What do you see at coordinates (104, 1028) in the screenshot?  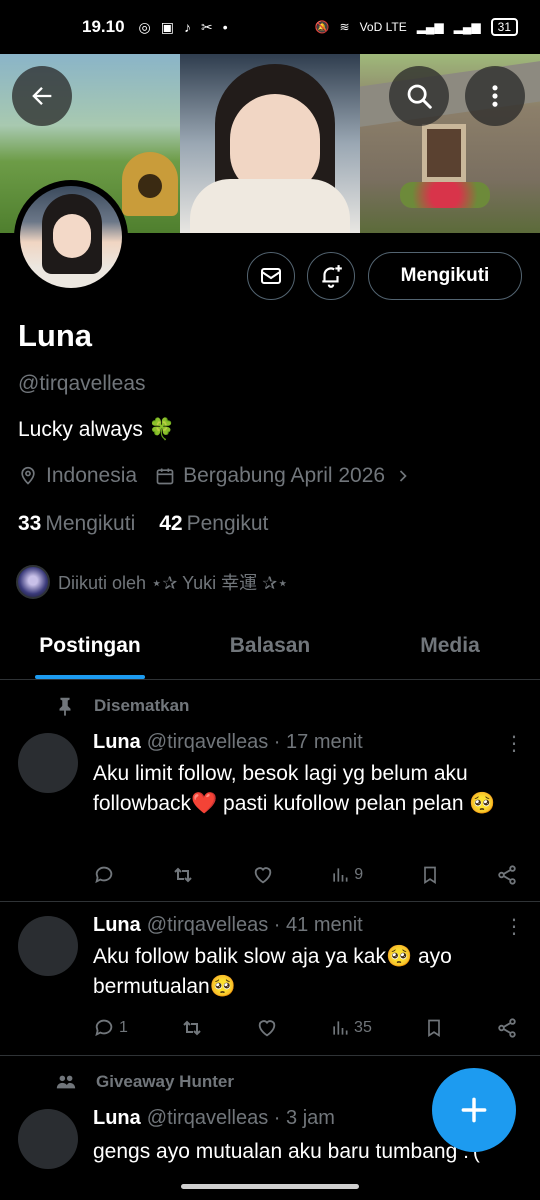 I see `reply-icon` at bounding box center [104, 1028].